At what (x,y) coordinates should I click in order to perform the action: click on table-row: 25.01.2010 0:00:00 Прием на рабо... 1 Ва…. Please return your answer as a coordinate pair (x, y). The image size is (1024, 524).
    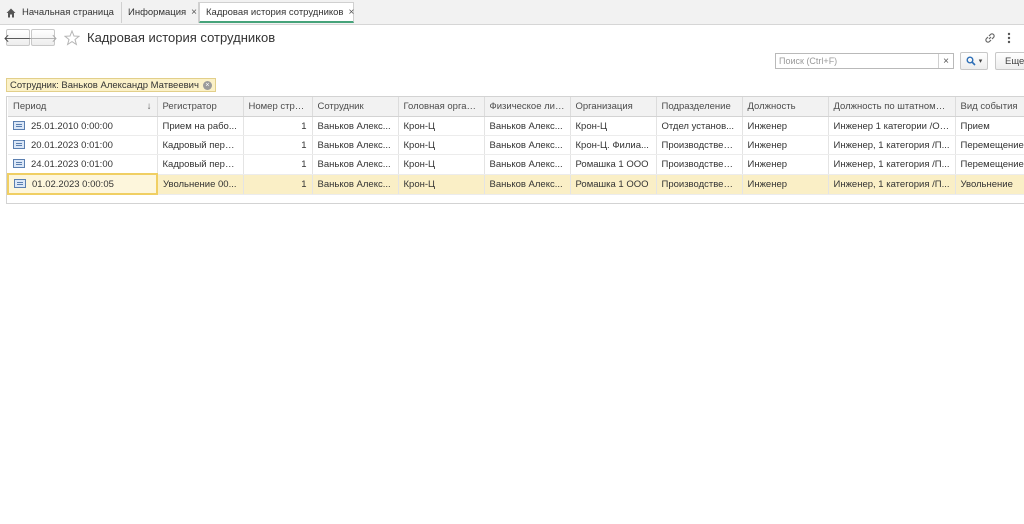
    Looking at the image, I should click on (516, 126).